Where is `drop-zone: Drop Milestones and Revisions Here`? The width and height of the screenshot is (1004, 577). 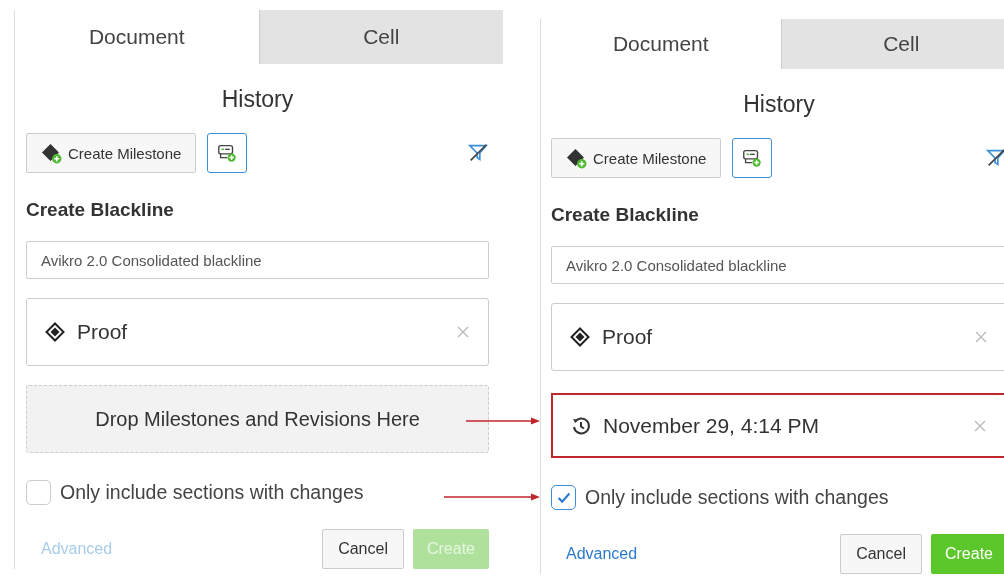 drop-zone: Drop Milestones and Revisions Here is located at coordinates (257, 419).